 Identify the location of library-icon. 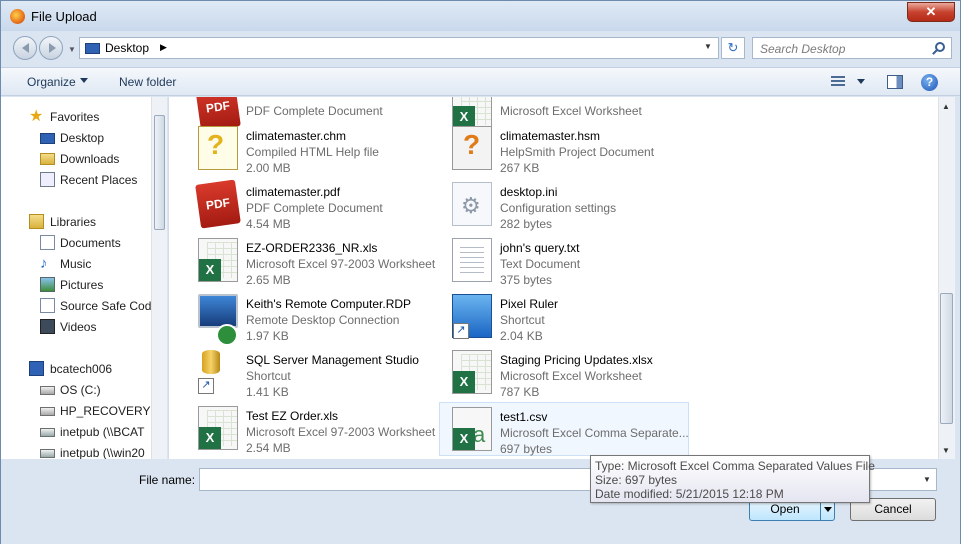
(47, 305).